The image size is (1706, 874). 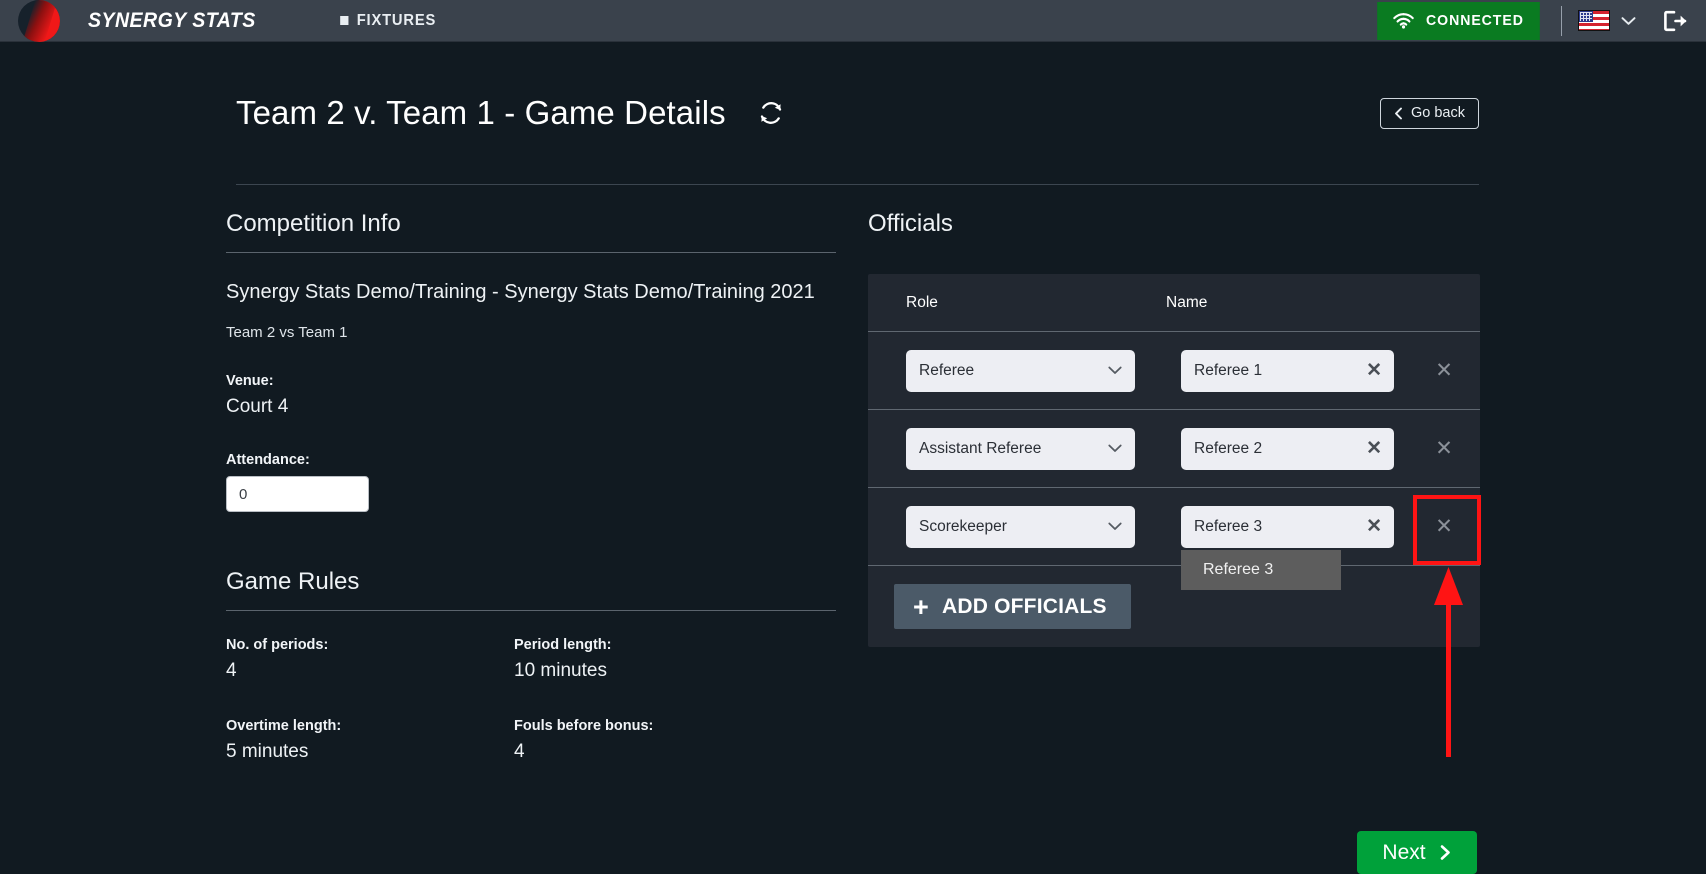 I want to click on official-name-input: Referee 2, so click(x=1287, y=448).